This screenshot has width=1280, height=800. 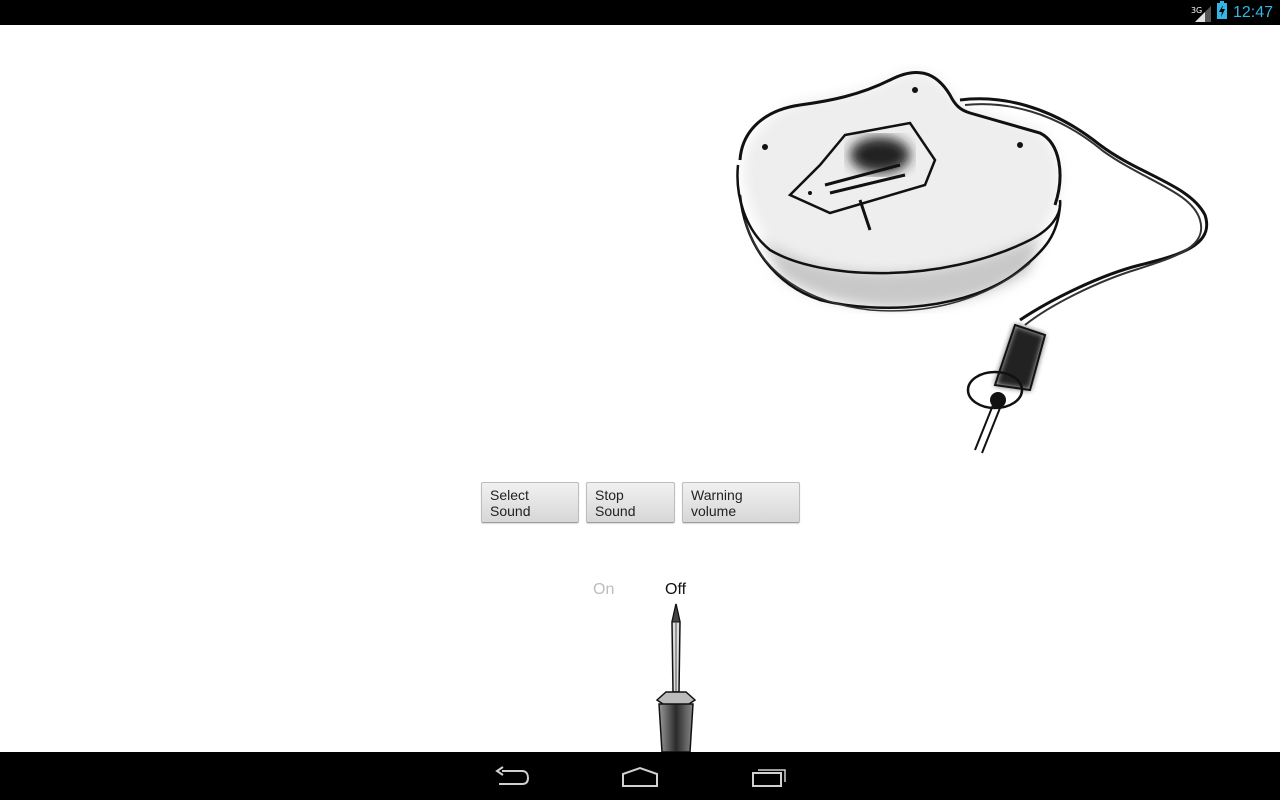 I want to click on on-off-lever-switch, so click(x=676, y=678).